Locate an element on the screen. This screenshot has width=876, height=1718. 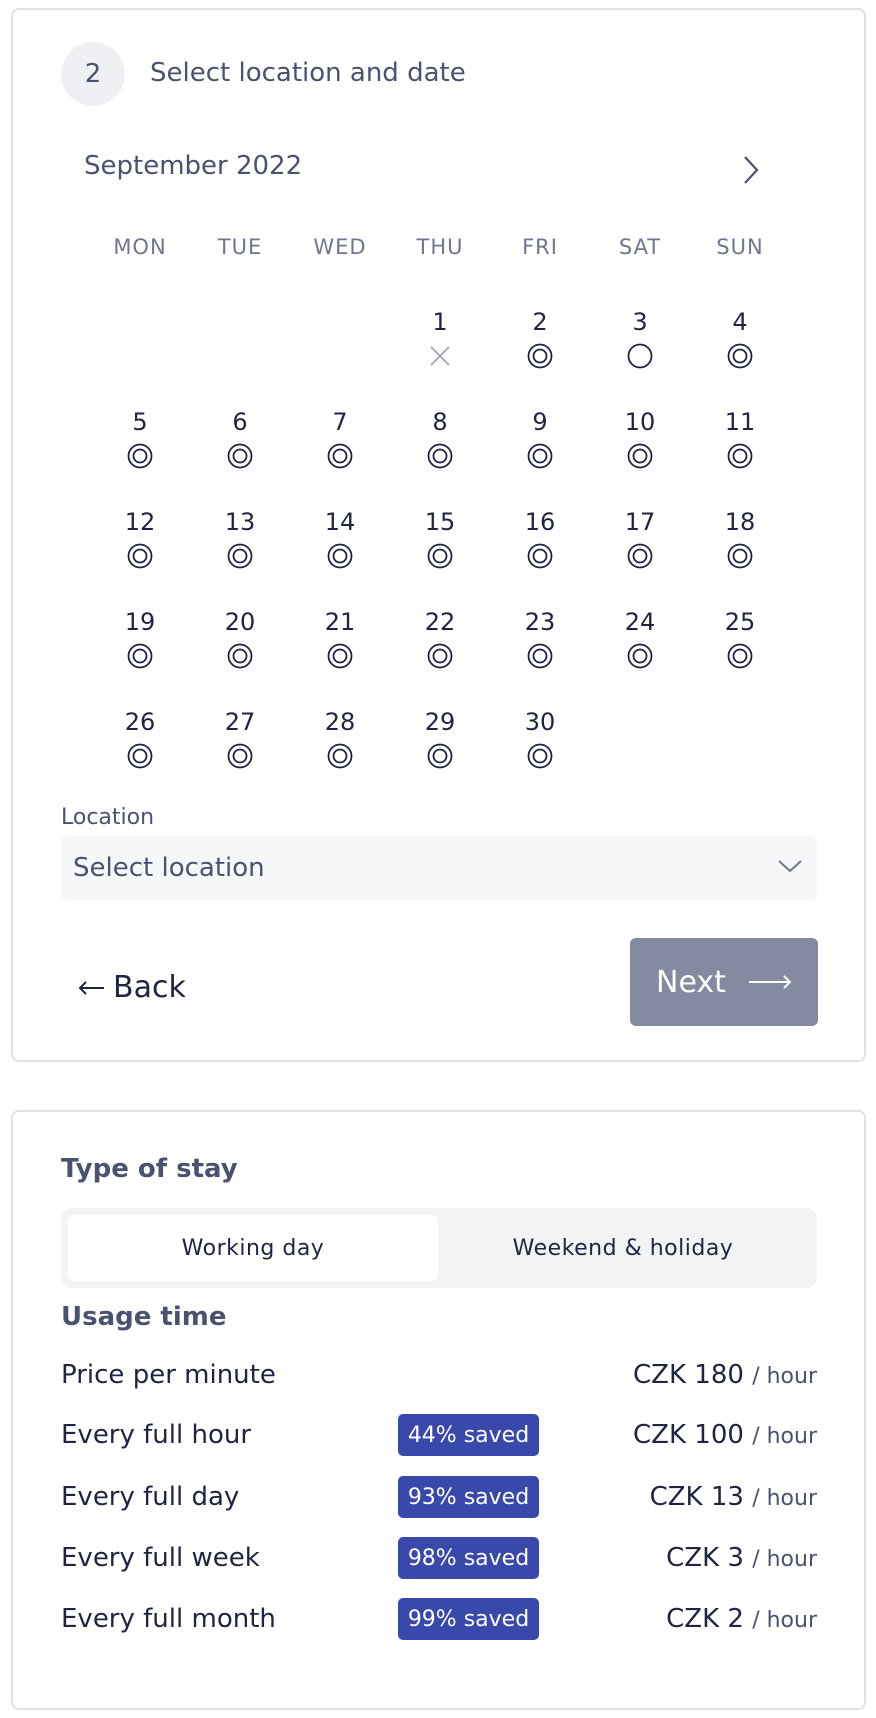
savings-badge: 93% saved is located at coordinates (468, 1497).